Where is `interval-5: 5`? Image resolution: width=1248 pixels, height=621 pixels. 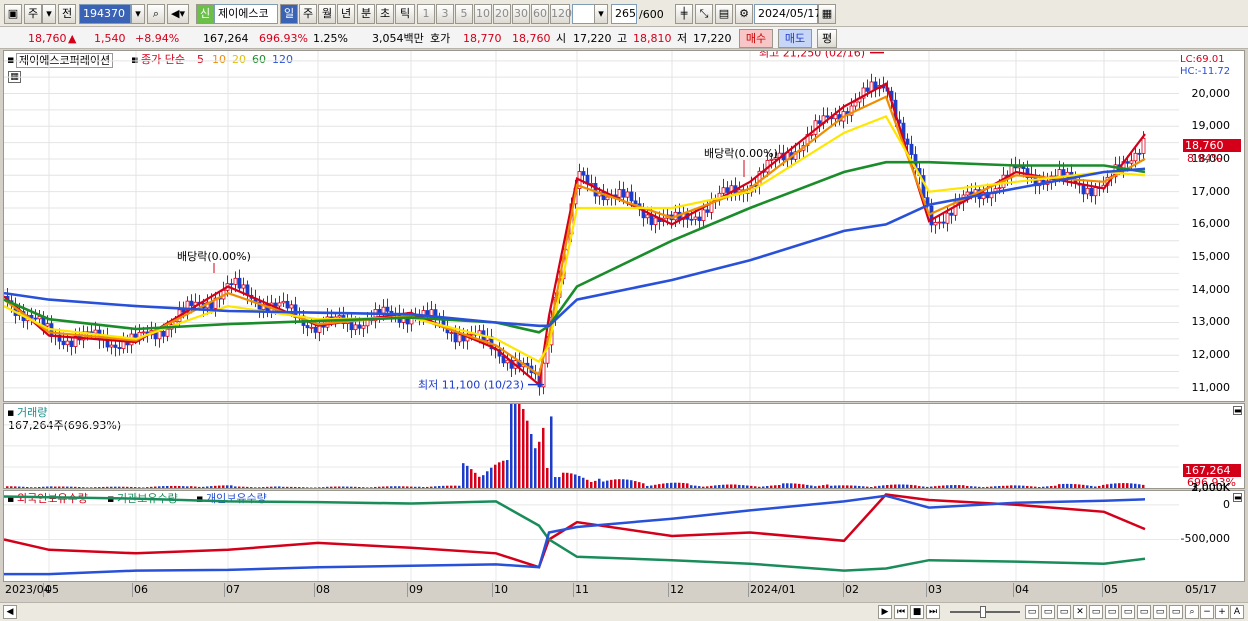
interval-5: 5 is located at coordinates (464, 14).